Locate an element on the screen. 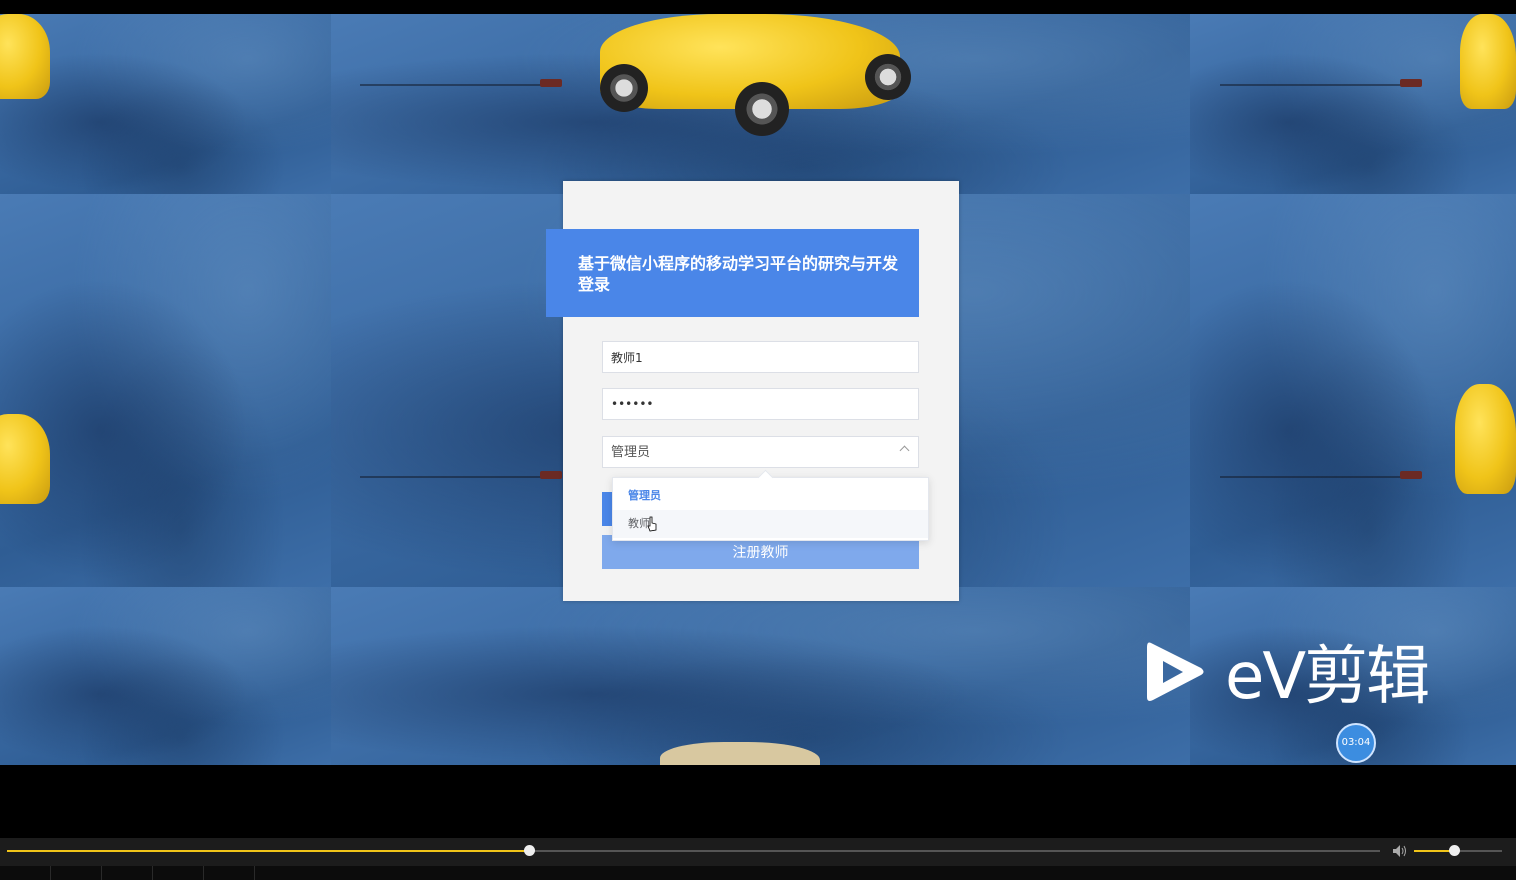 This screenshot has height=880, width=1516. top-letterbox is located at coordinates (758, 7).